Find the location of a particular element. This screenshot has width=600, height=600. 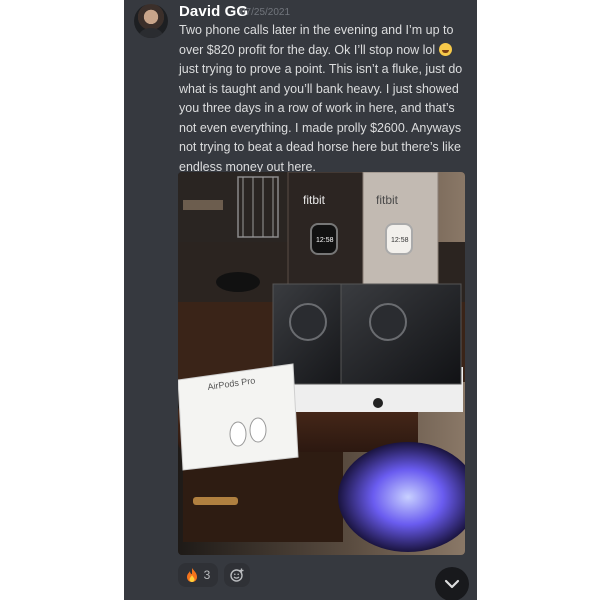

add-reaction-smile-icon is located at coordinates (237, 575).